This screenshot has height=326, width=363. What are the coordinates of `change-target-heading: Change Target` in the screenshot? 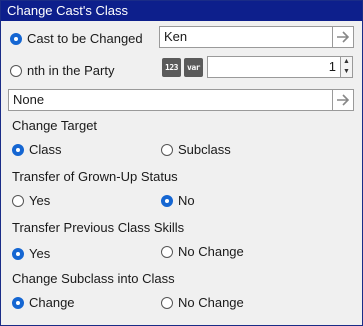 It's located at (55, 125).